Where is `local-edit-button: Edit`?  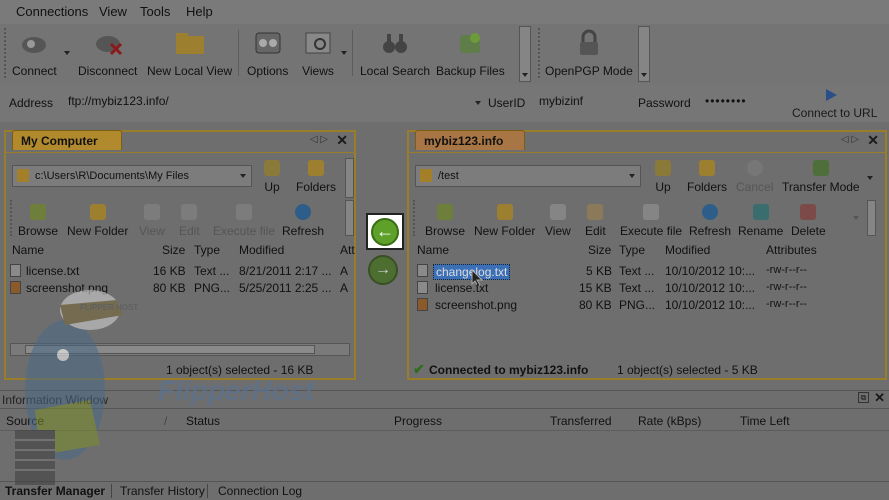
local-edit-button: Edit is located at coordinates (189, 221).